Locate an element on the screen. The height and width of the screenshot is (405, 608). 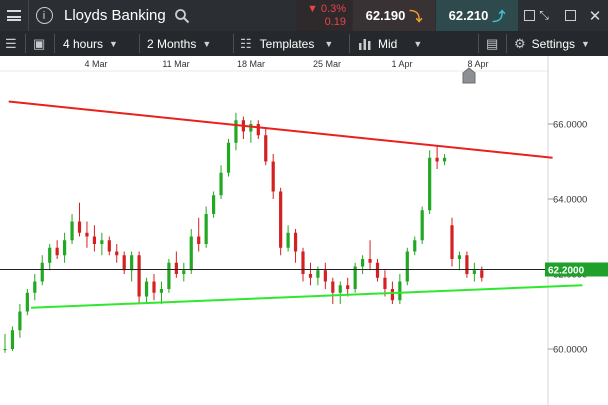
list-icon: ☰ is located at coordinates (11, 43).